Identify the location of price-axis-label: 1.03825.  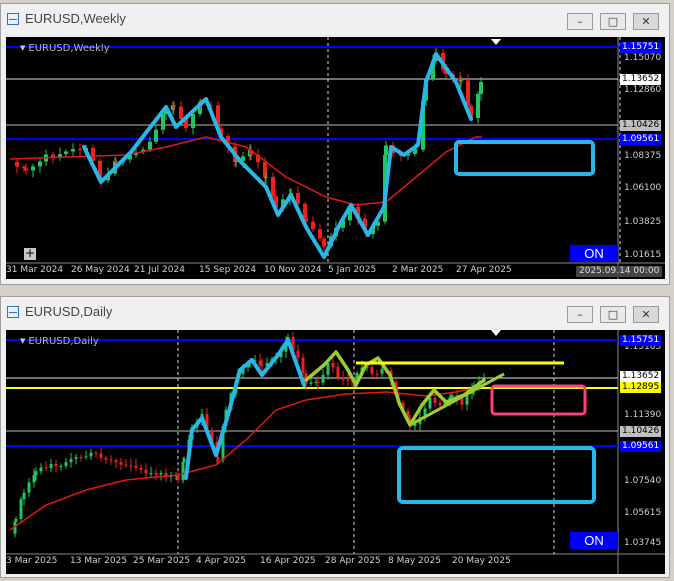
(643, 222).